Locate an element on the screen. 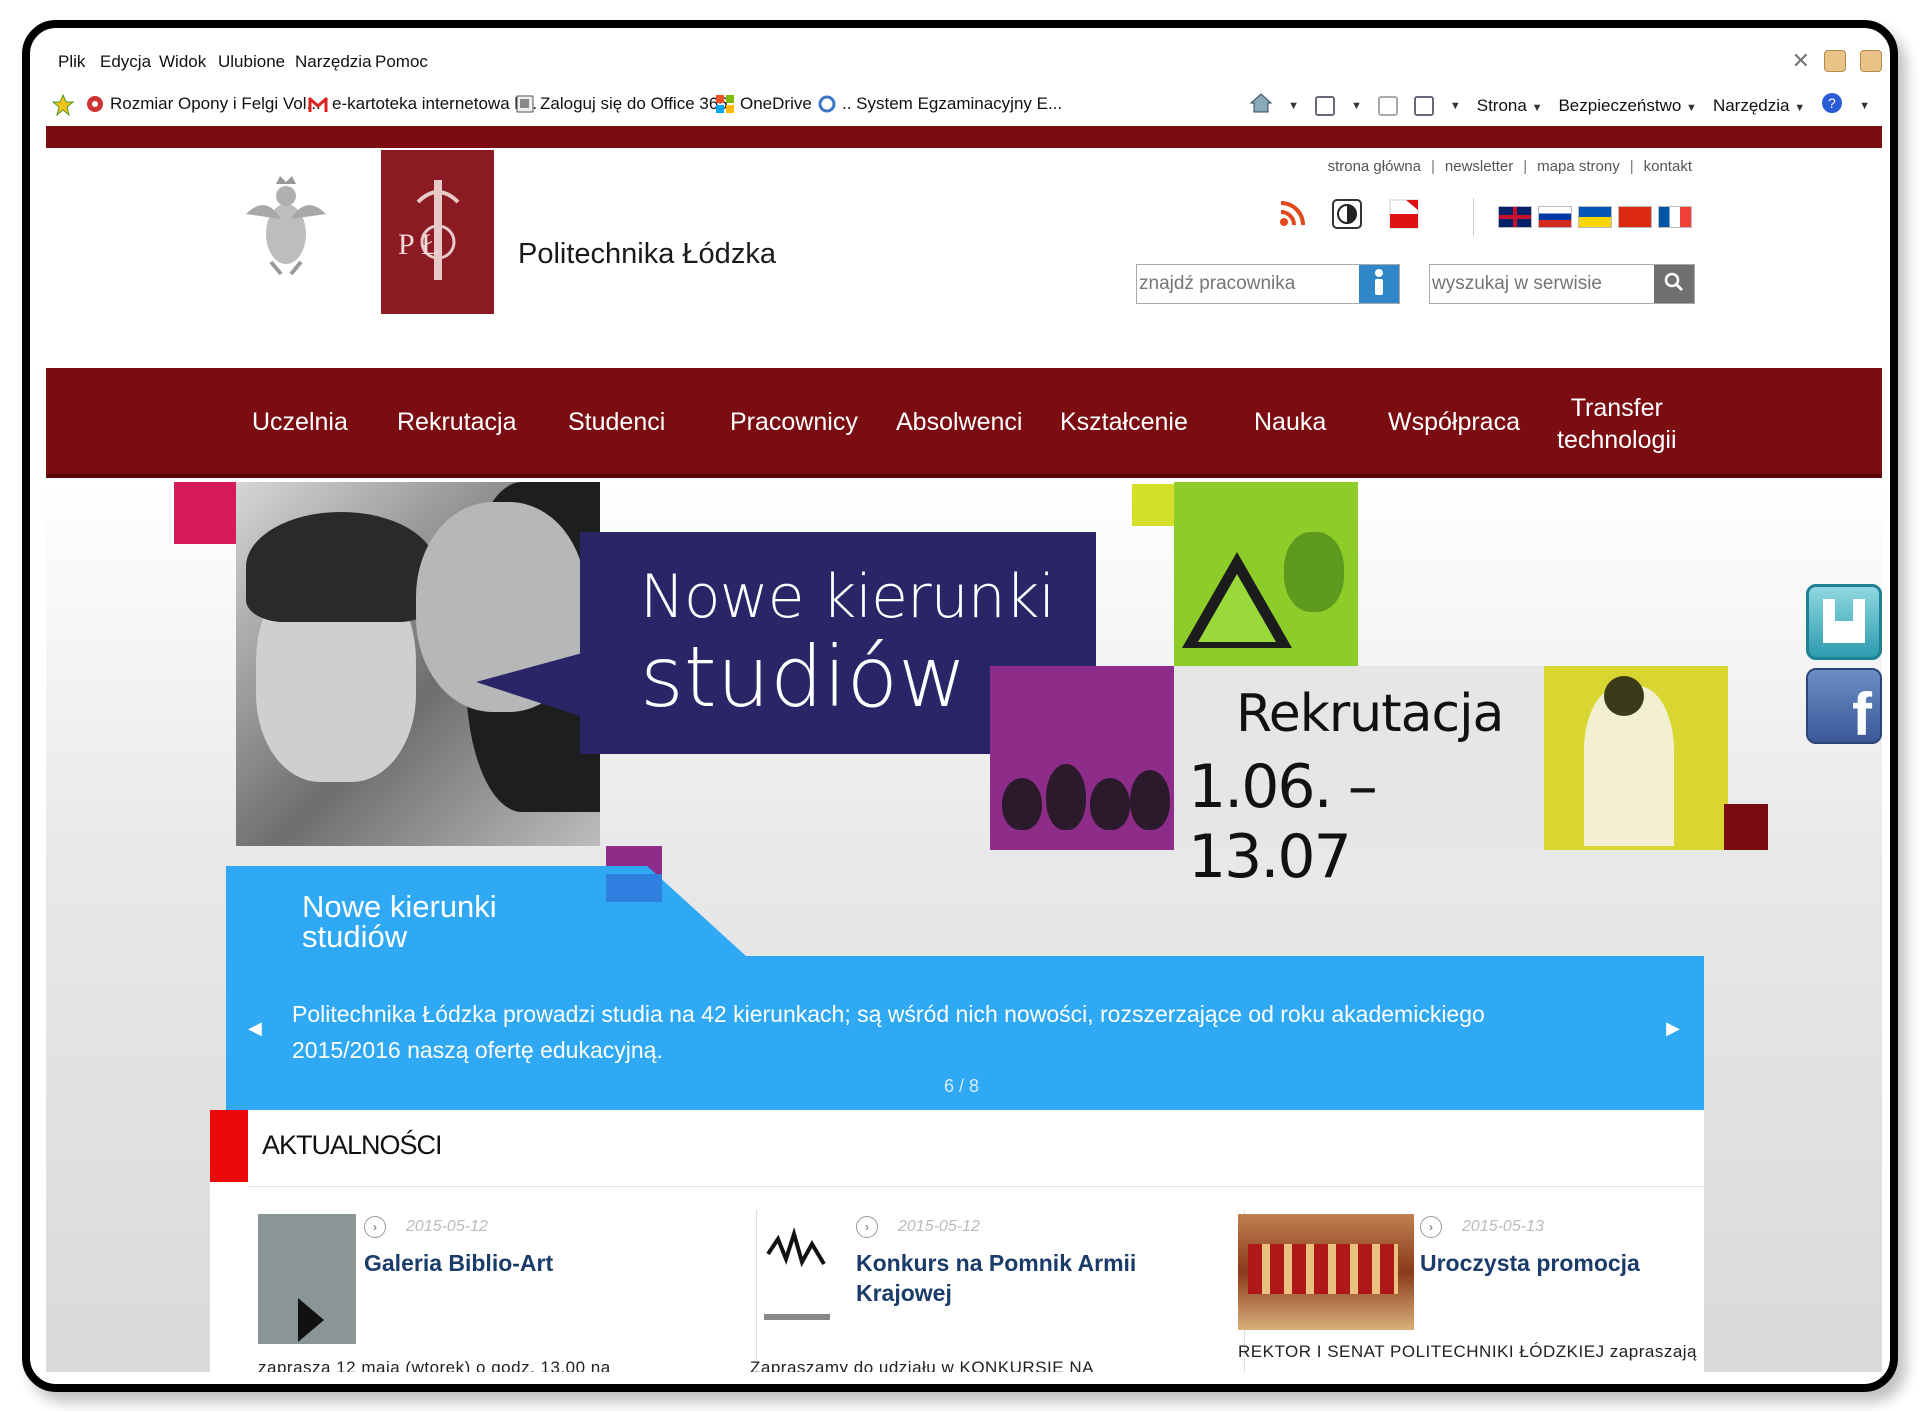  top-accent-bar is located at coordinates (964, 137).